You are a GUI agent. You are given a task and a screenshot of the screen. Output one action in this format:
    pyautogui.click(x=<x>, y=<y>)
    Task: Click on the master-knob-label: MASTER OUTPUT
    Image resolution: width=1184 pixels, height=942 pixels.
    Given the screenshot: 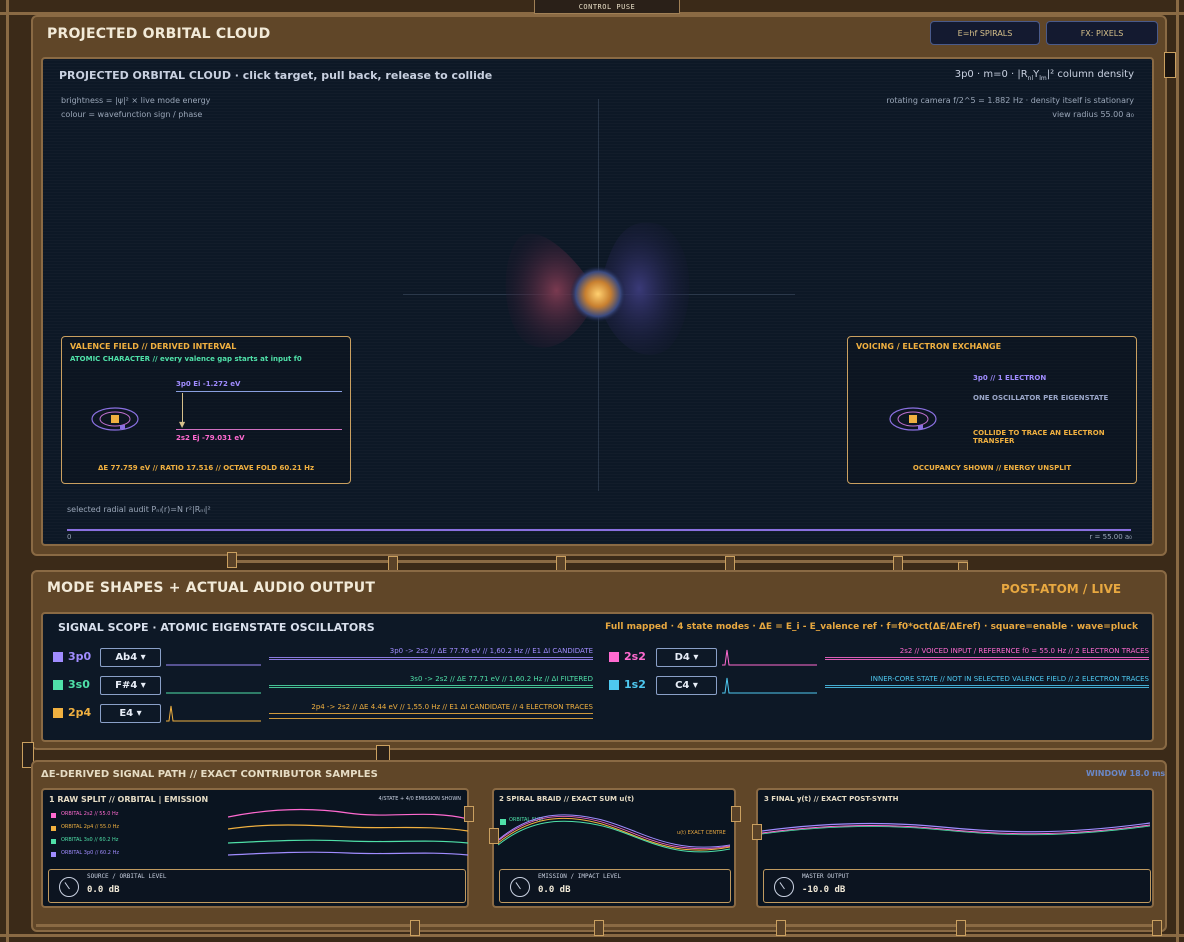 What is the action you would take?
    pyautogui.click(x=825, y=876)
    